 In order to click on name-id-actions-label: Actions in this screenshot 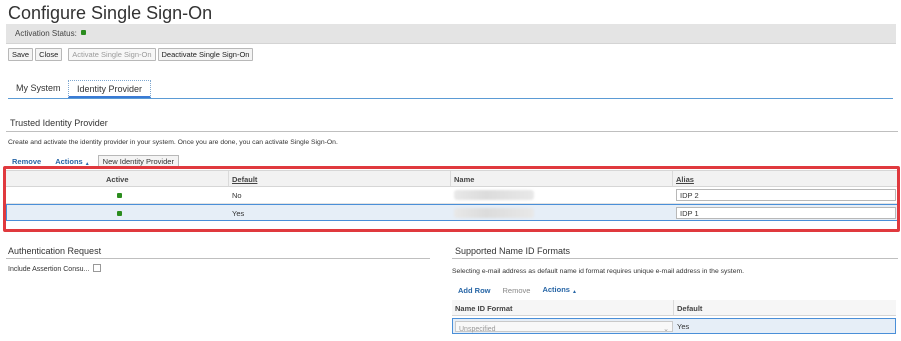, I will do `click(556, 289)`.